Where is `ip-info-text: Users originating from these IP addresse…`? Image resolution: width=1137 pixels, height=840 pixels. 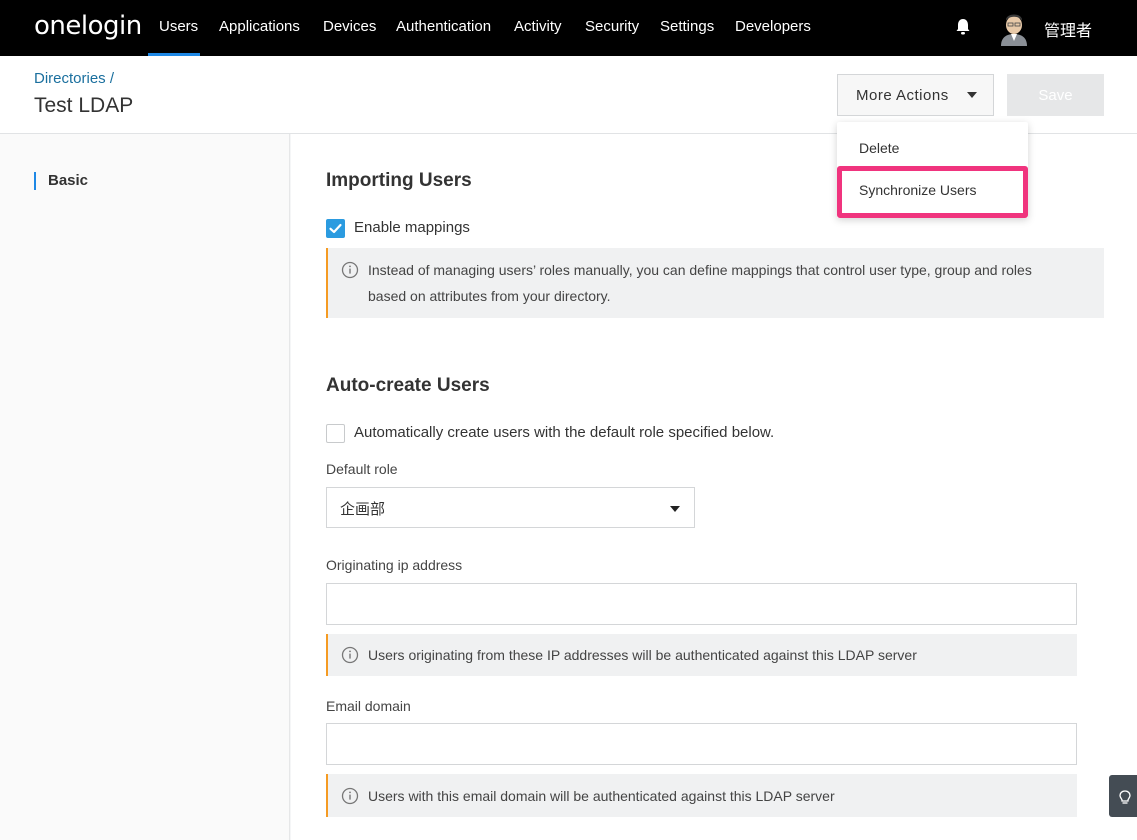
ip-info-text: Users originating from these IP addresse… is located at coordinates (642, 655).